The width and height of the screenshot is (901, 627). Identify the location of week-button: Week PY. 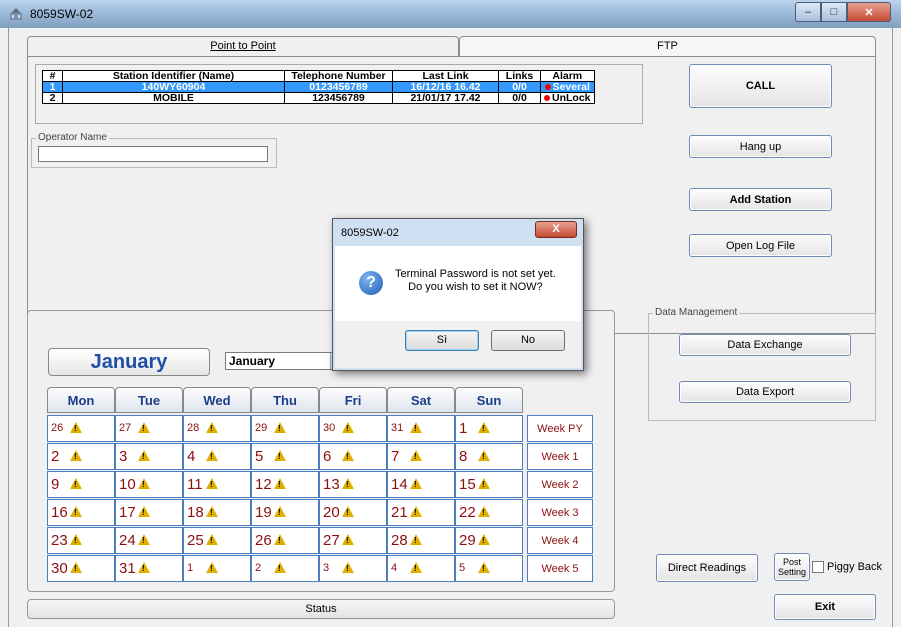
(560, 428).